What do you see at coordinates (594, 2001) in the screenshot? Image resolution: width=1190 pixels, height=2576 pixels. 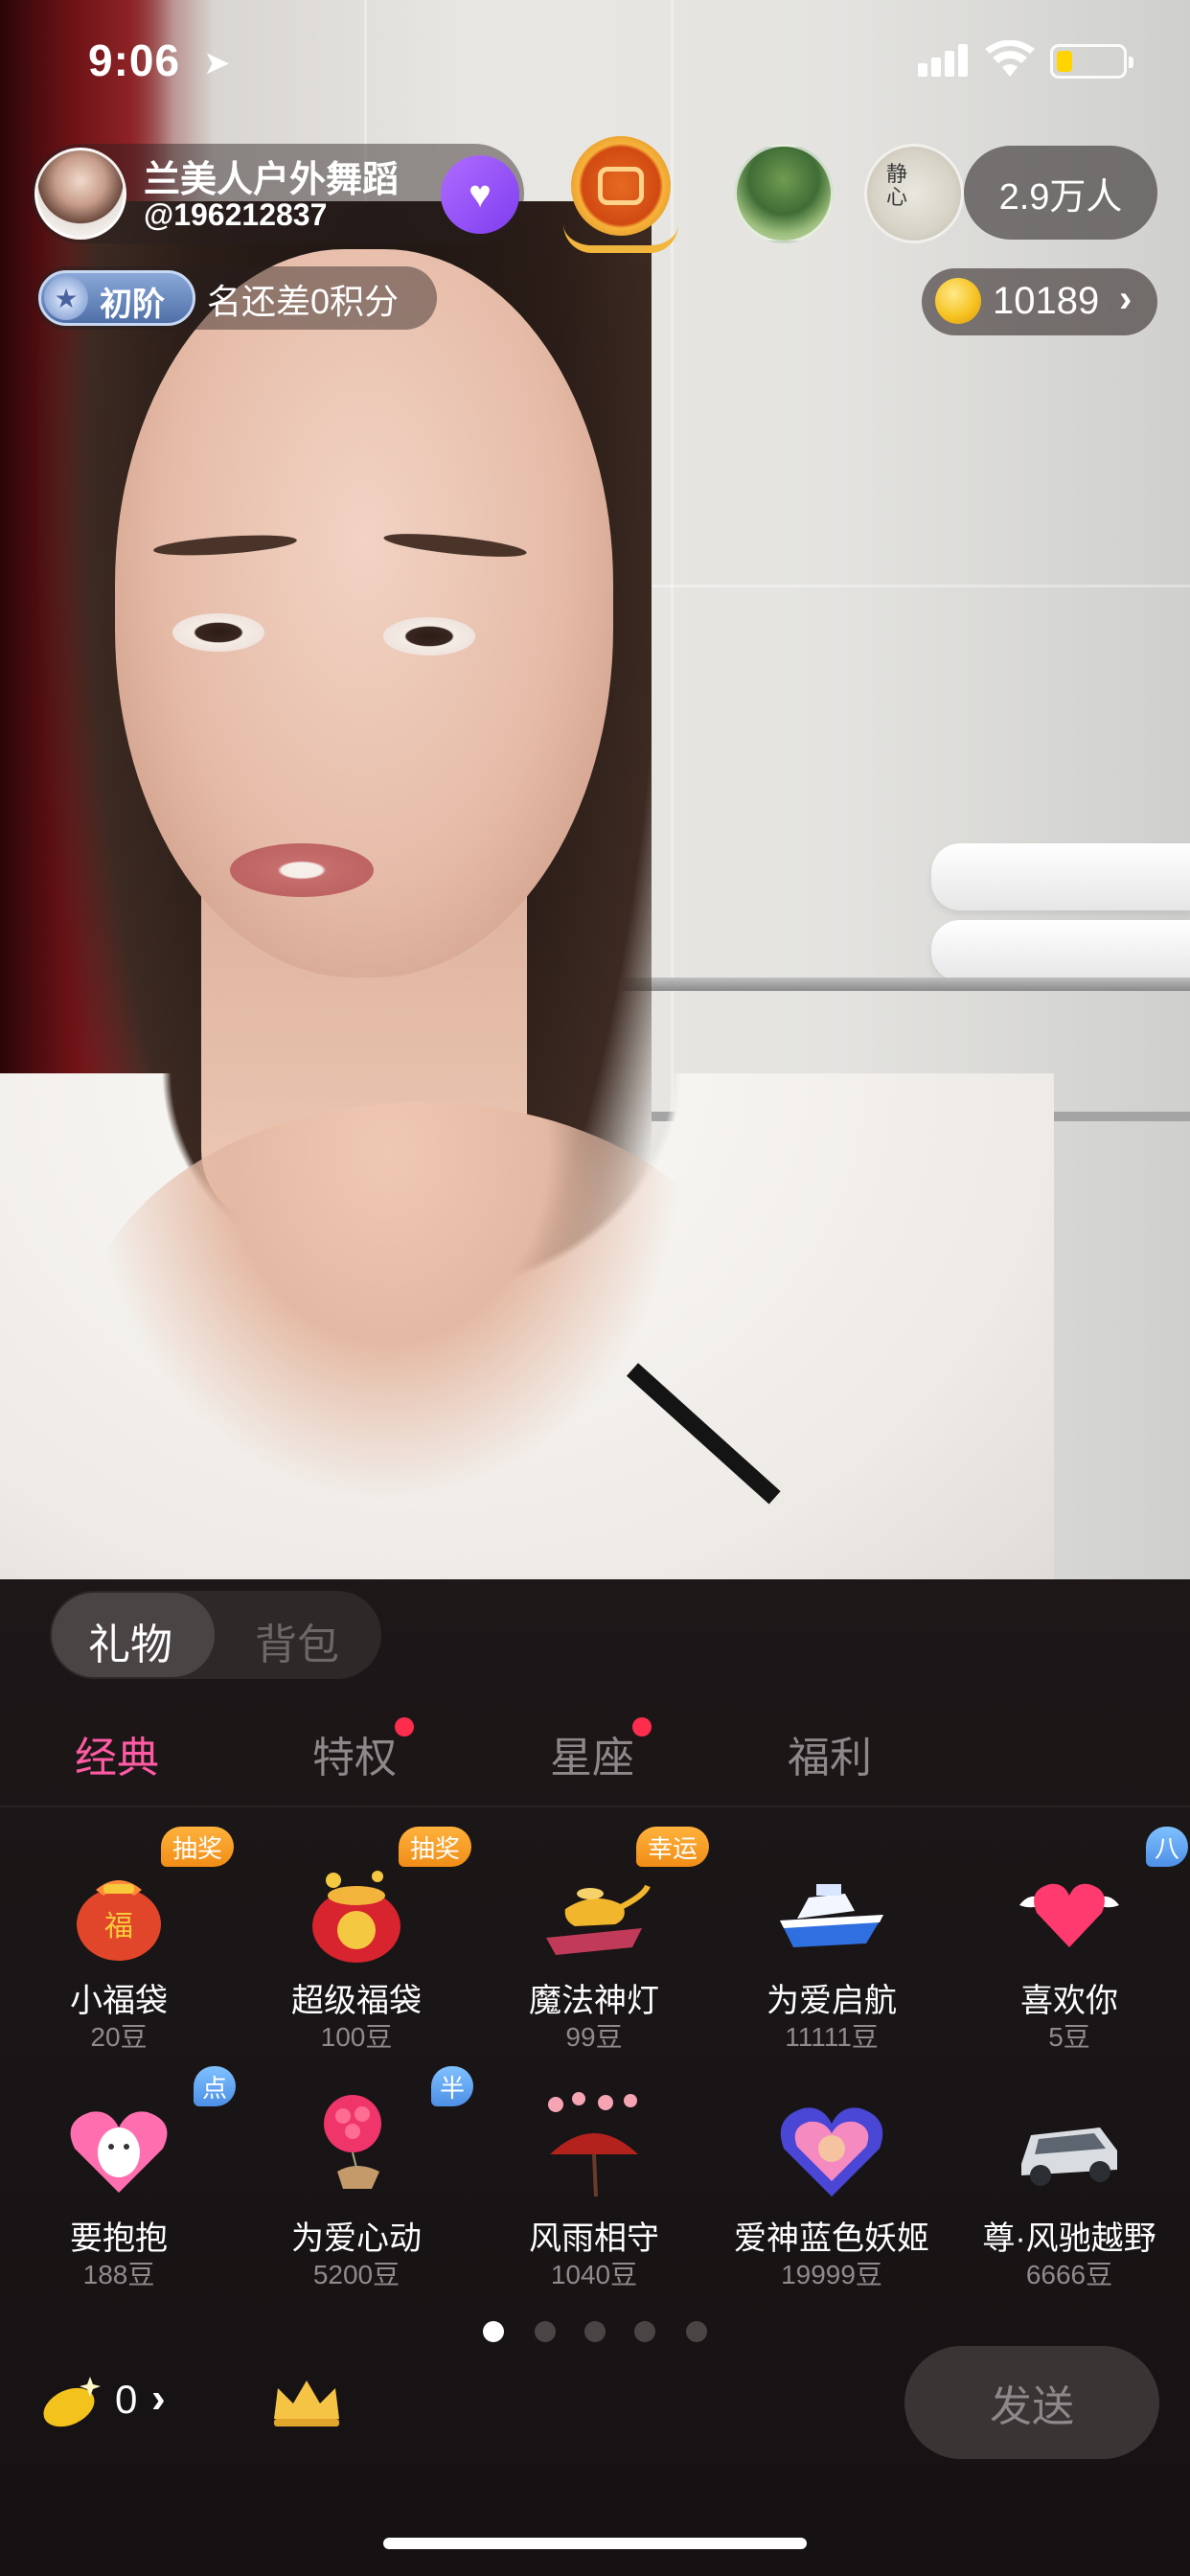 I see `gift-name: 魔法神灯` at bounding box center [594, 2001].